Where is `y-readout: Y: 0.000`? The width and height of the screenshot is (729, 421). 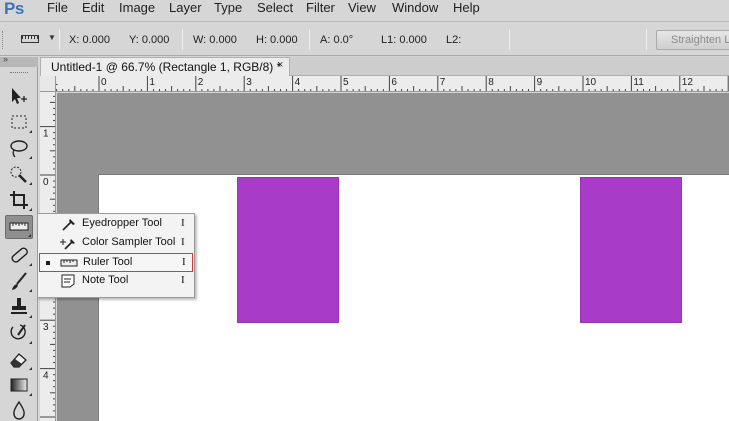
y-readout: Y: 0.000 is located at coordinates (149, 40).